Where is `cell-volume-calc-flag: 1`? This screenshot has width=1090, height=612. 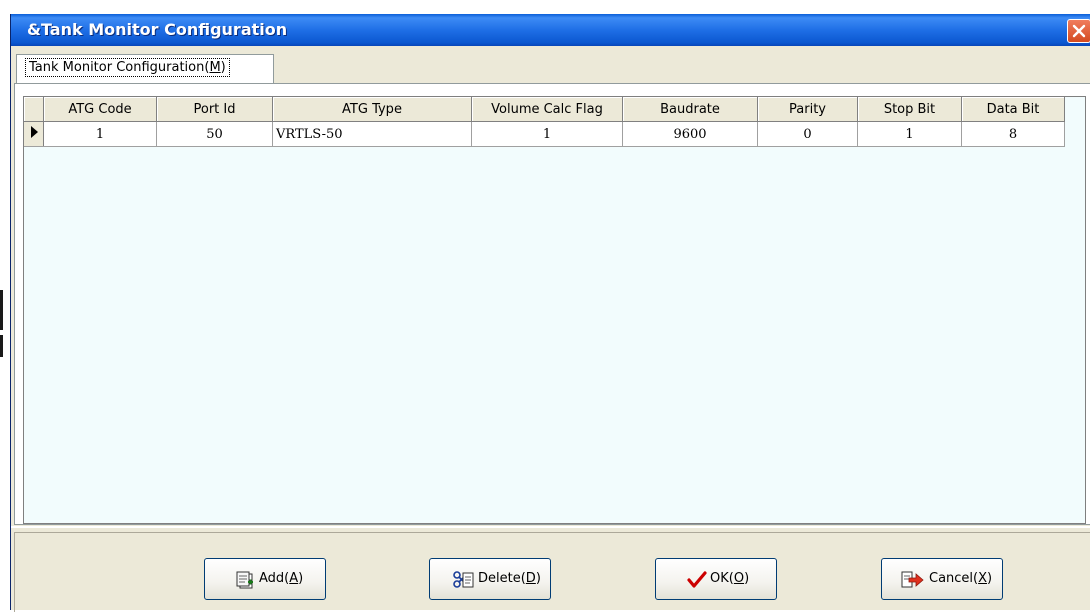
cell-volume-calc-flag: 1 is located at coordinates (547, 134).